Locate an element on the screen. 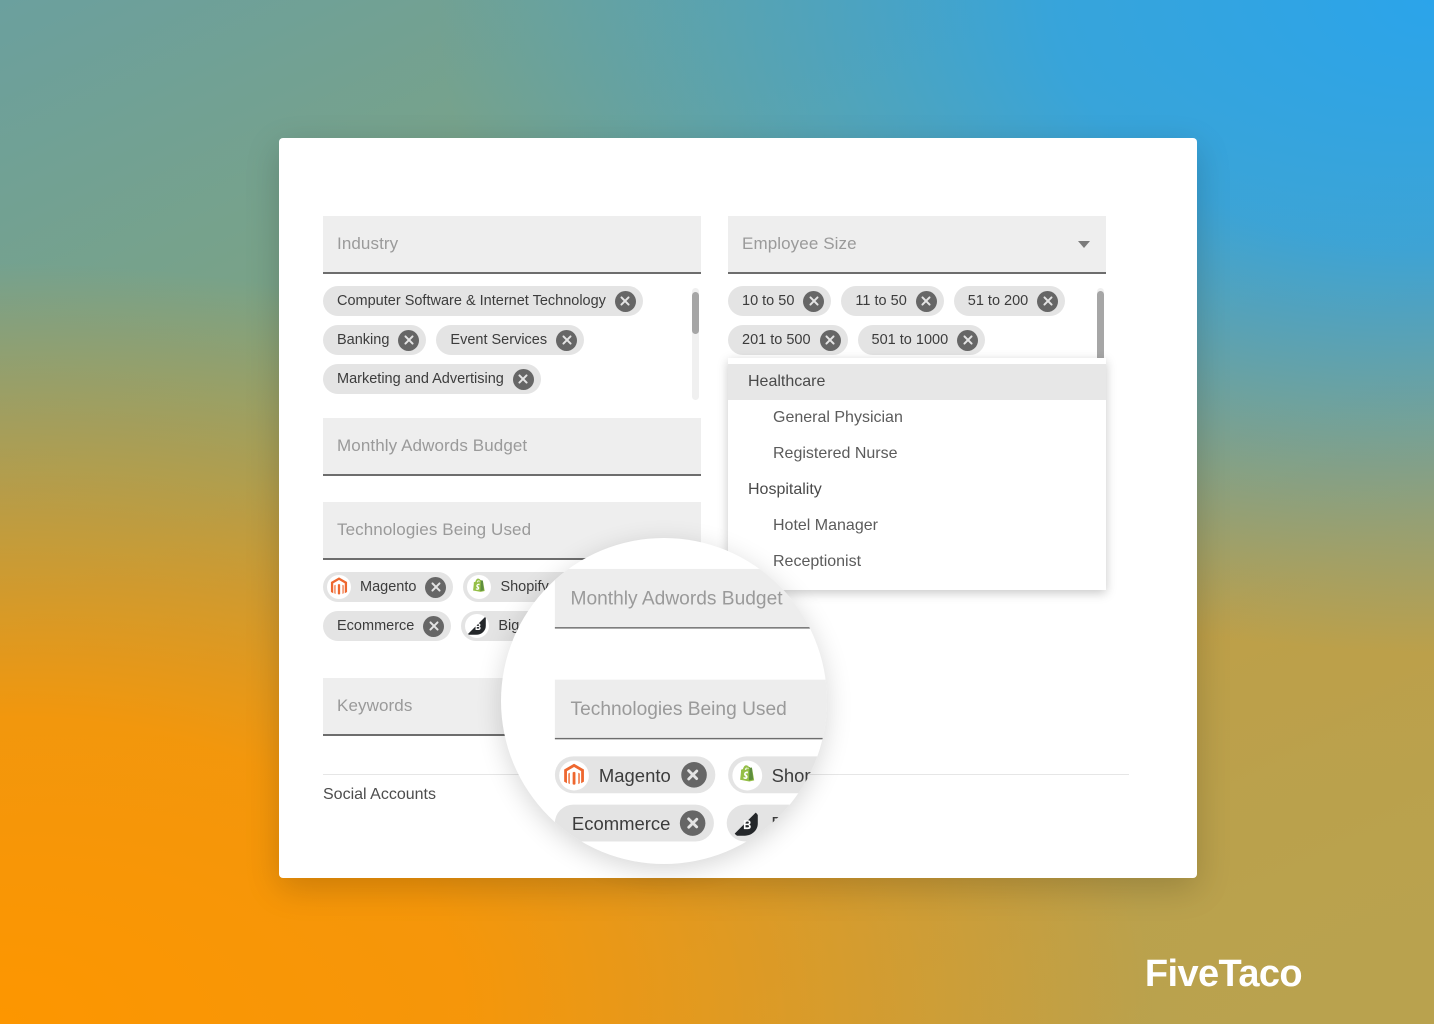  chip: Event Services is located at coordinates (510, 340).